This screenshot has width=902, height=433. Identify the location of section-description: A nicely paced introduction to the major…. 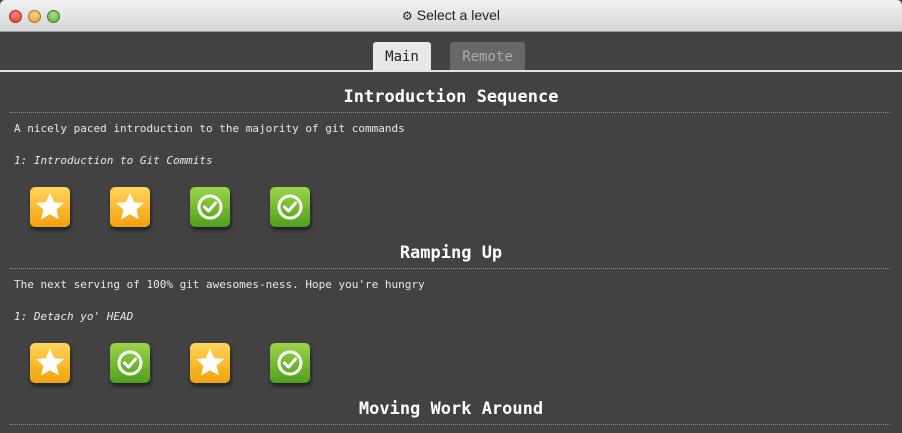
(209, 128).